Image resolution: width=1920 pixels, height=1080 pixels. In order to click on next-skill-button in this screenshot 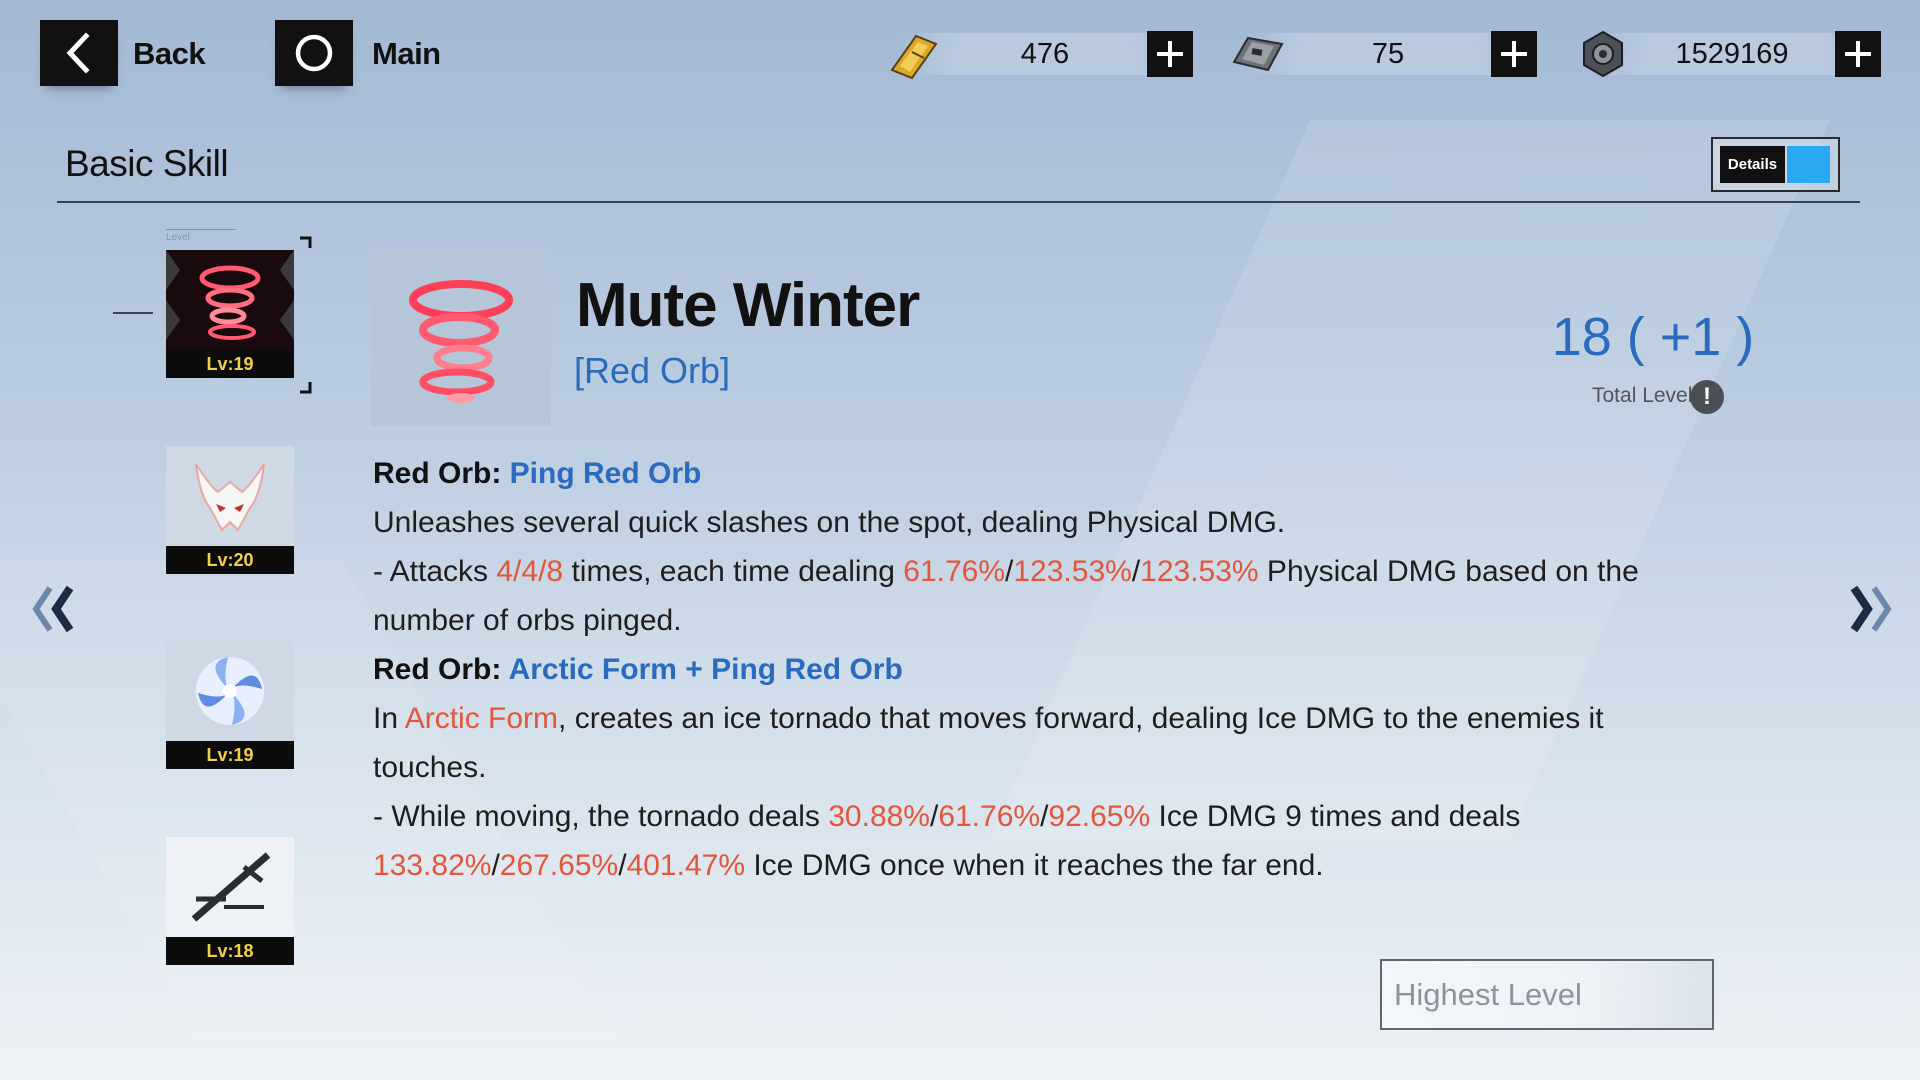, I will do `click(1871, 609)`.